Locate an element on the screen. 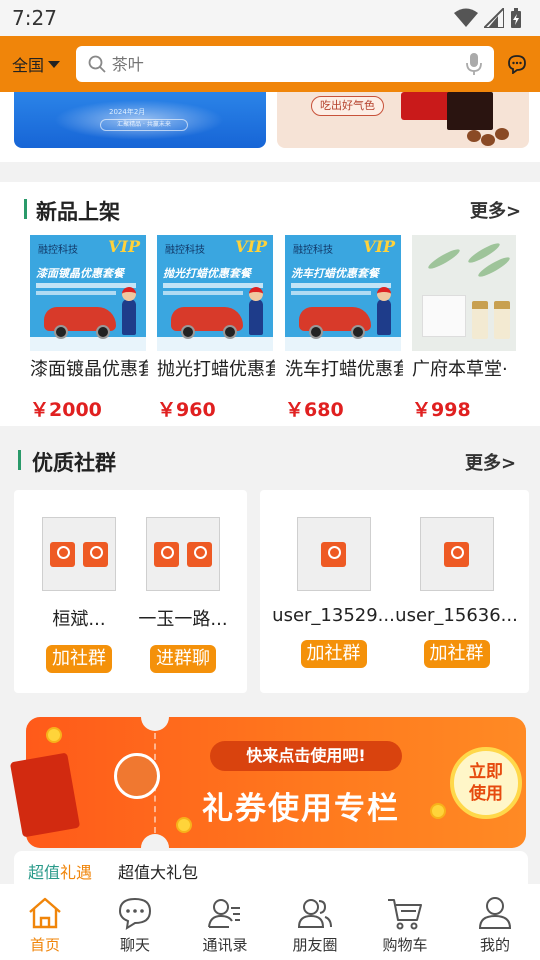 The width and height of the screenshot is (540, 960). search-bar is located at coordinates (285, 64).